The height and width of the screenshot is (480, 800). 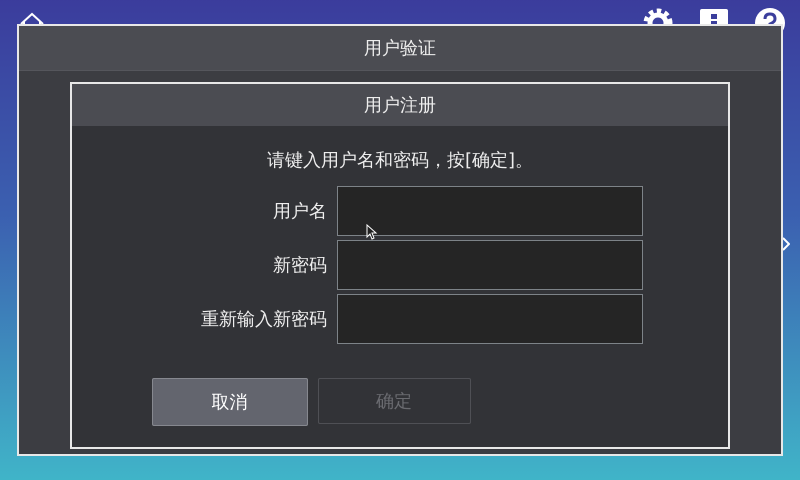 What do you see at coordinates (372, 232) in the screenshot?
I see `cursor-icon` at bounding box center [372, 232].